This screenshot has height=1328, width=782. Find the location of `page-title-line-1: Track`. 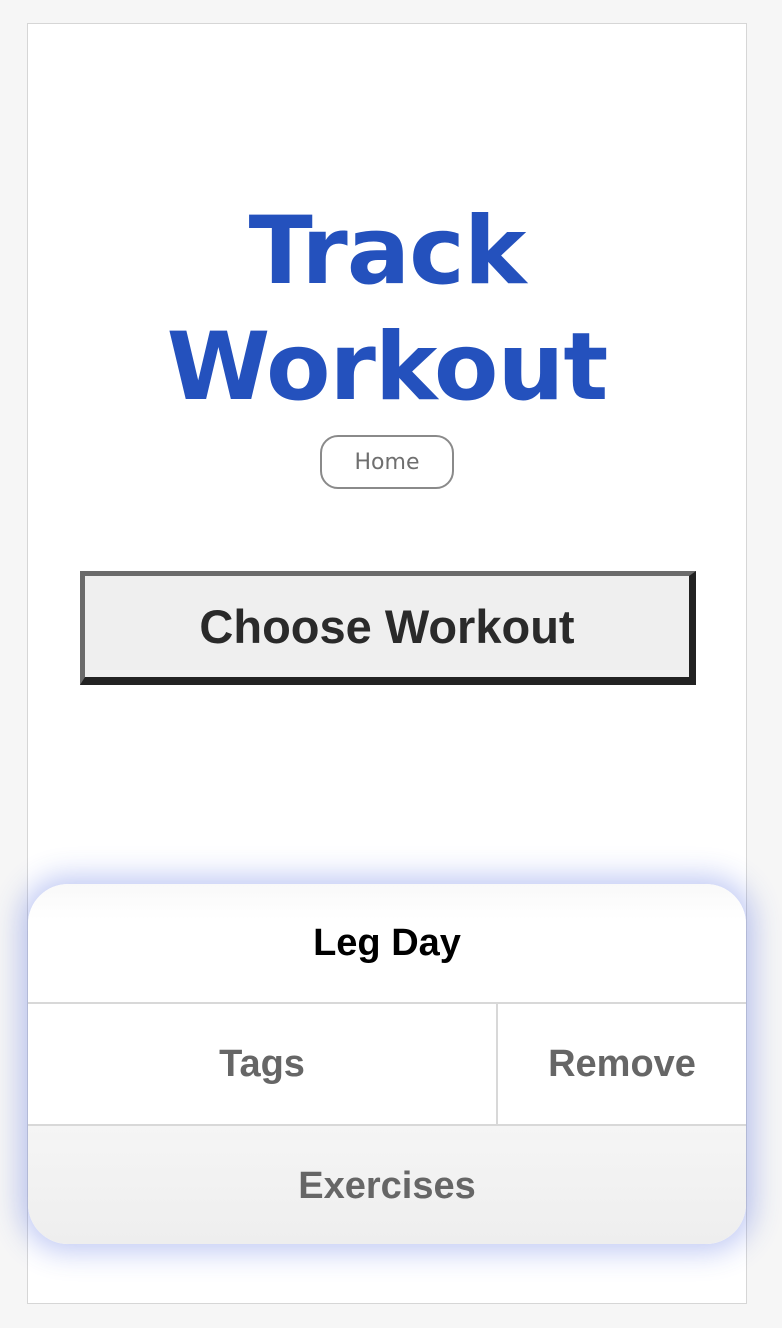

page-title-line-1: Track is located at coordinates (387, 251).